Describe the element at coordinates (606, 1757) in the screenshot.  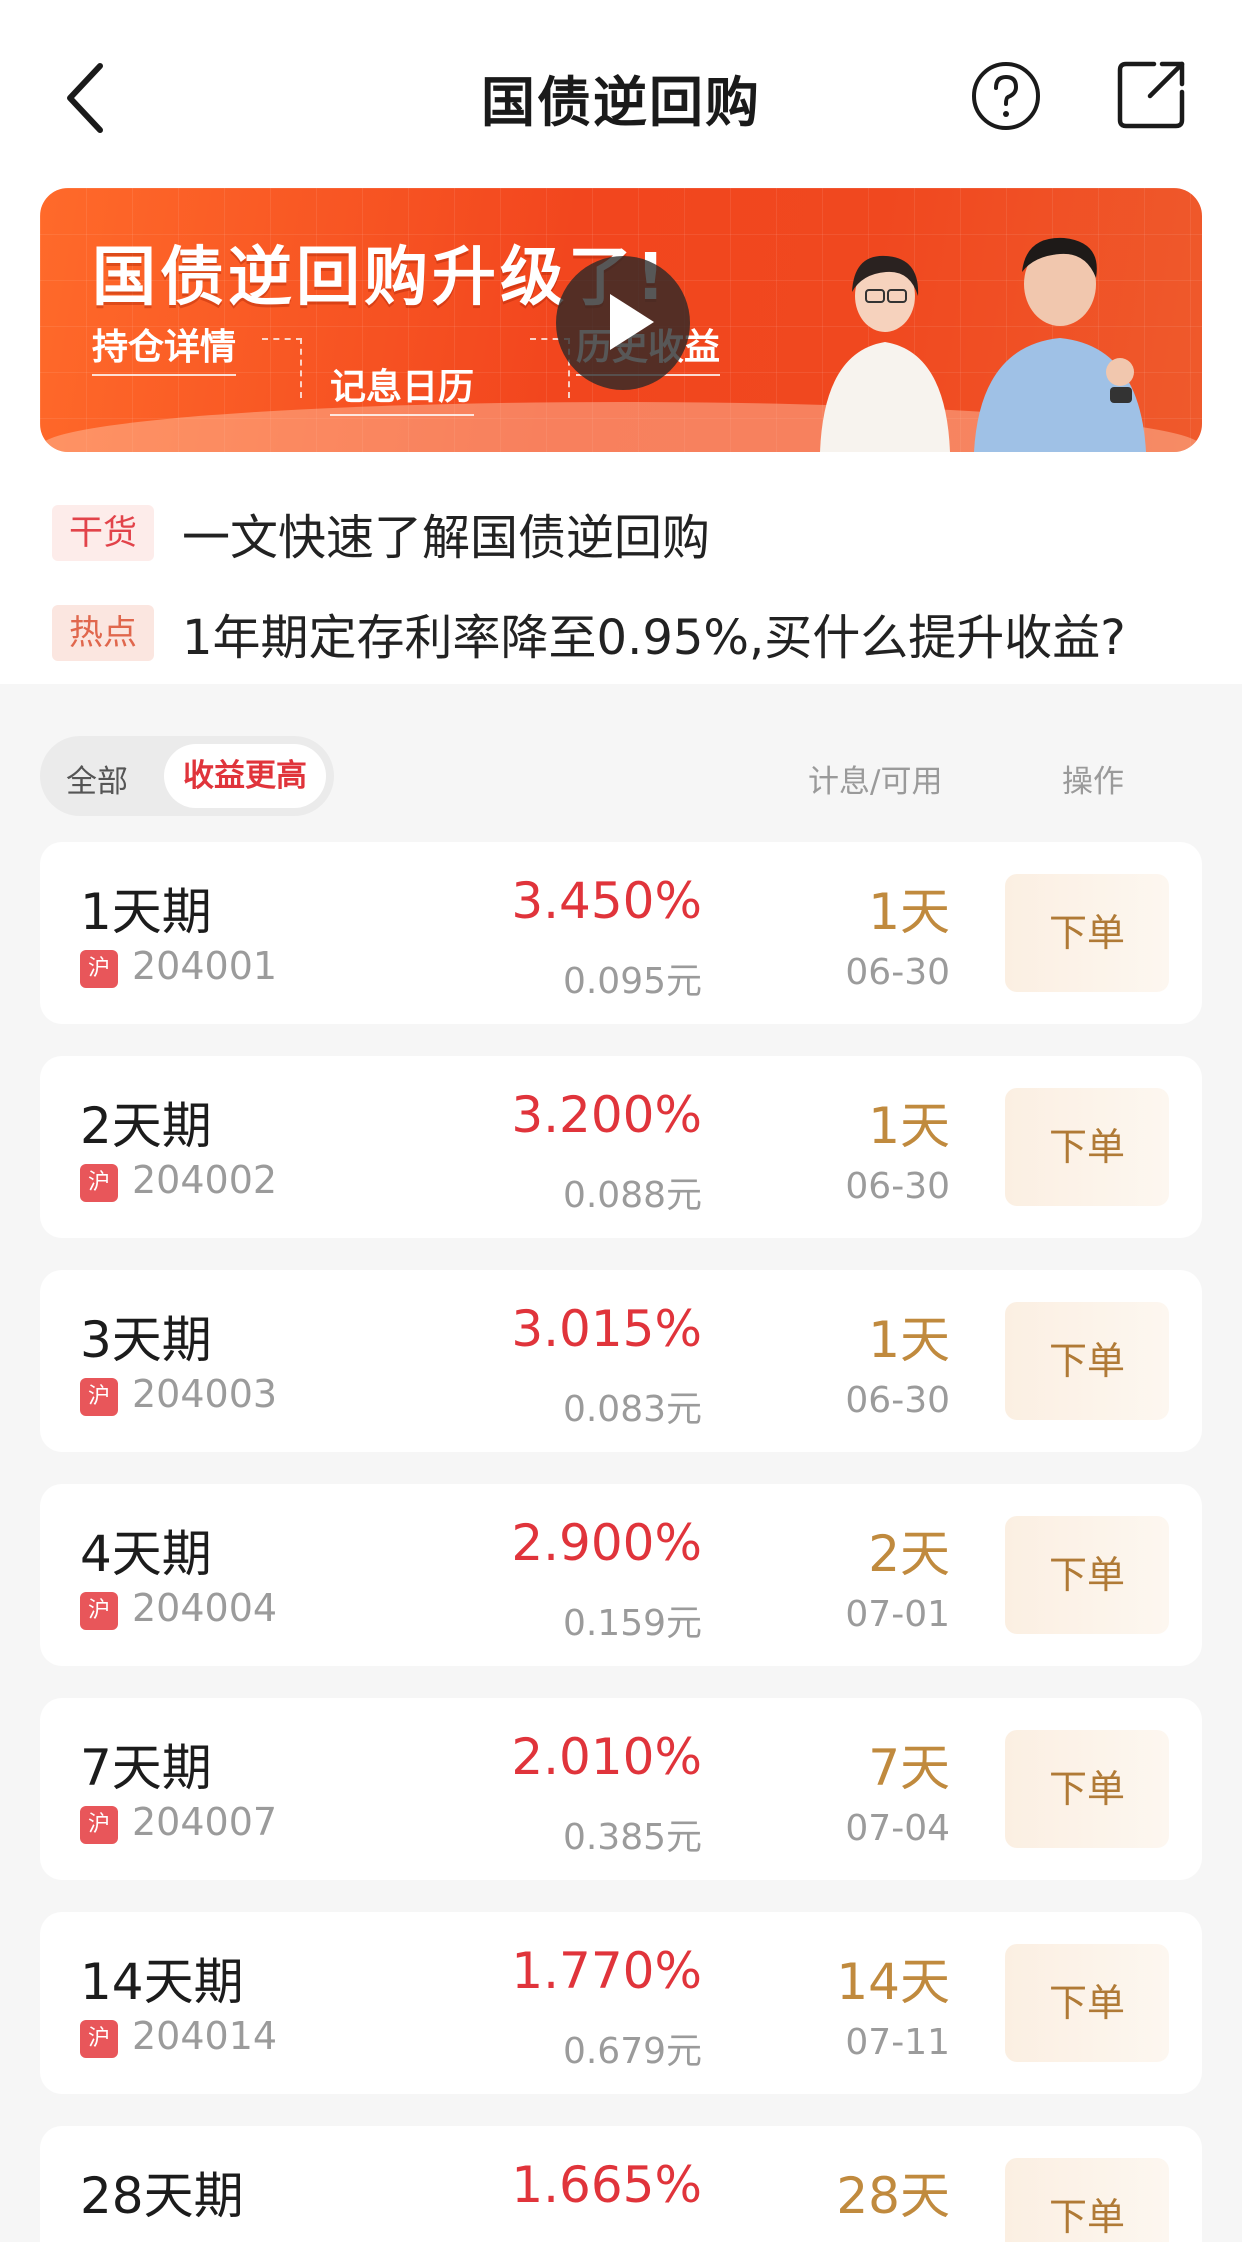
I see `annual-rate: 2.010%` at that location.